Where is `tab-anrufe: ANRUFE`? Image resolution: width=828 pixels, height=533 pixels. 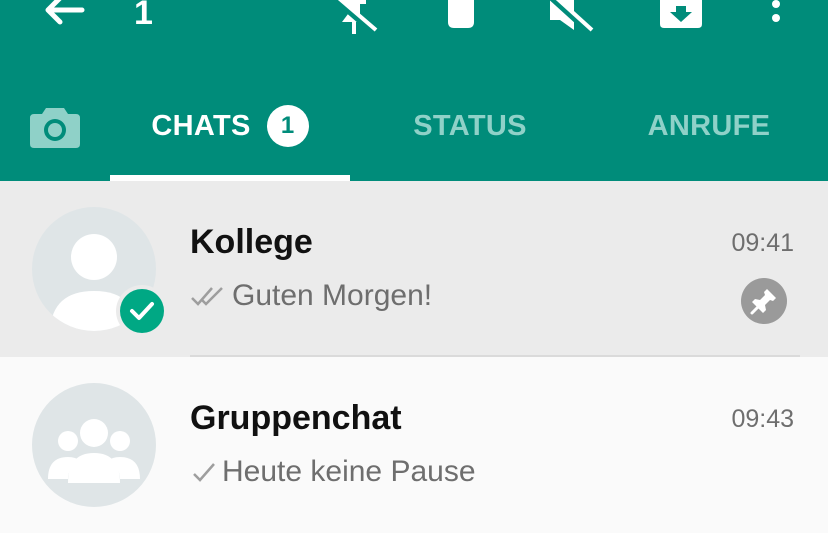 tab-anrufe: ANRUFE is located at coordinates (709, 138).